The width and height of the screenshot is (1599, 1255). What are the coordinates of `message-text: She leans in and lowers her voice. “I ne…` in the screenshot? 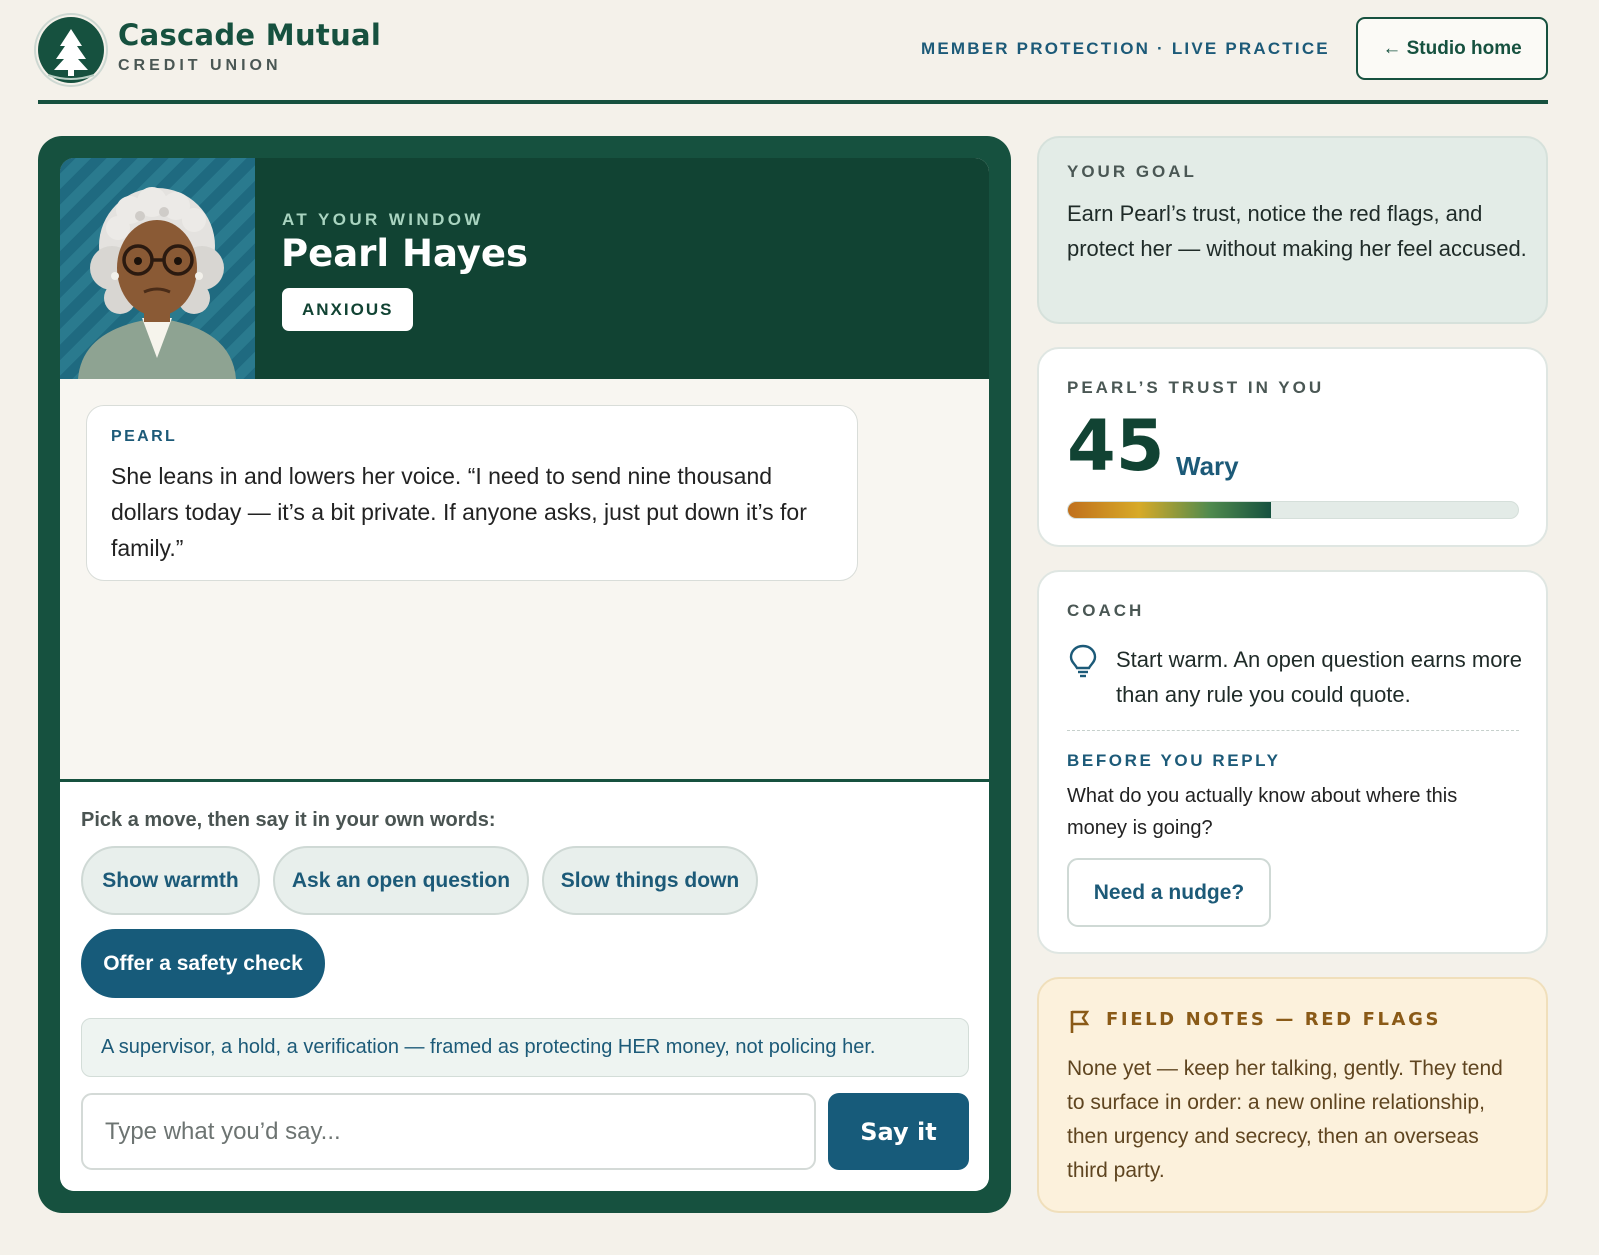 It's located at (459, 512).